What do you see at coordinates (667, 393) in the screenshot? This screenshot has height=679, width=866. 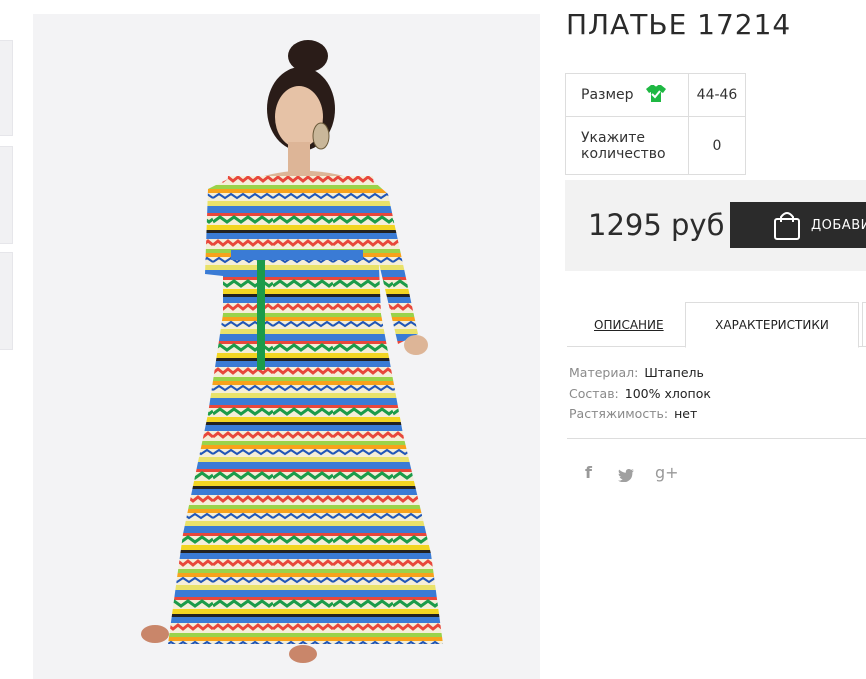 I see `spec-value: 100% хлопок` at bounding box center [667, 393].